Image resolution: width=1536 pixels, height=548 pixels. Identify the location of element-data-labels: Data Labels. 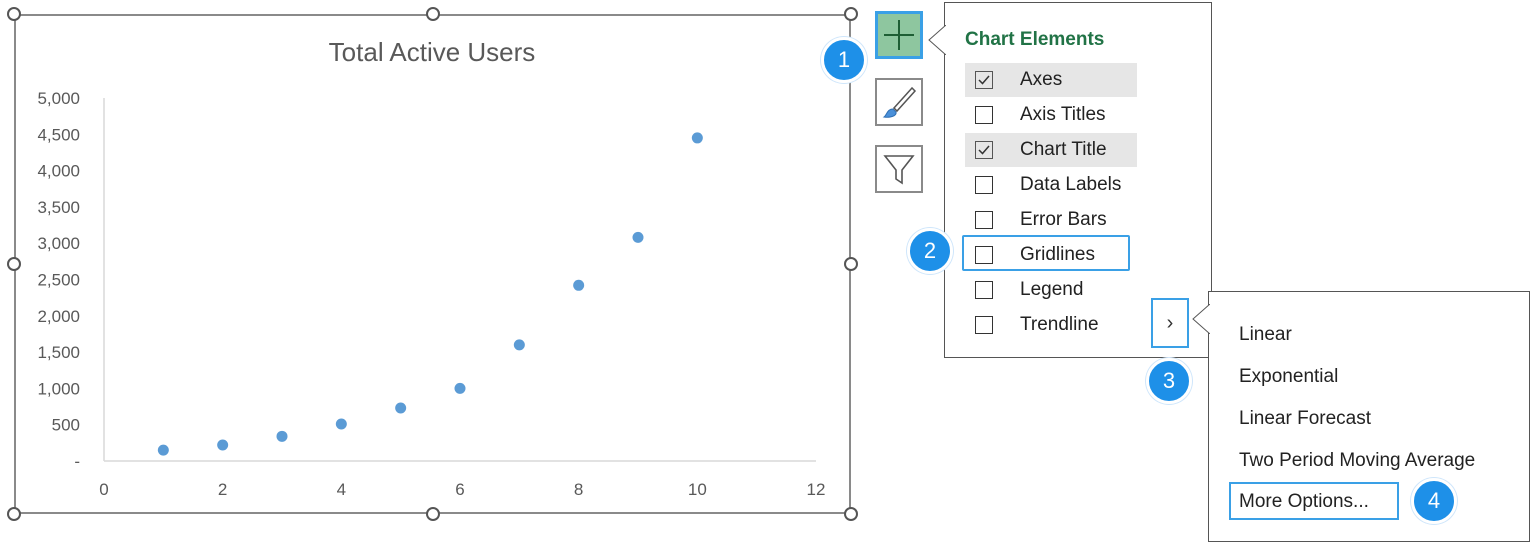
(1051, 185).